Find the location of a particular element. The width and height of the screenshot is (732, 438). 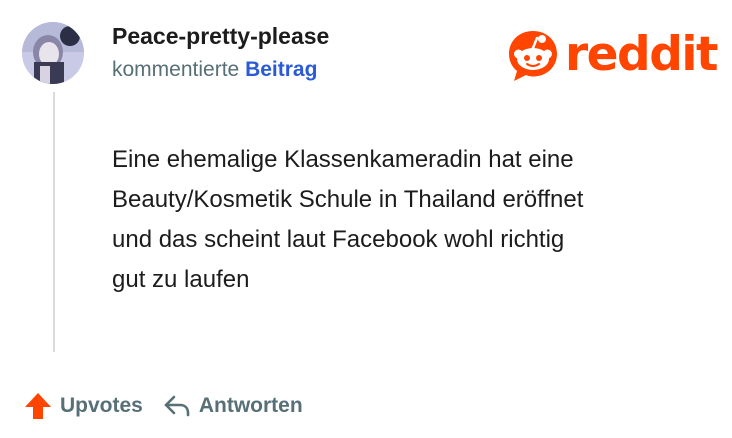

user-avatar is located at coordinates (53, 53).